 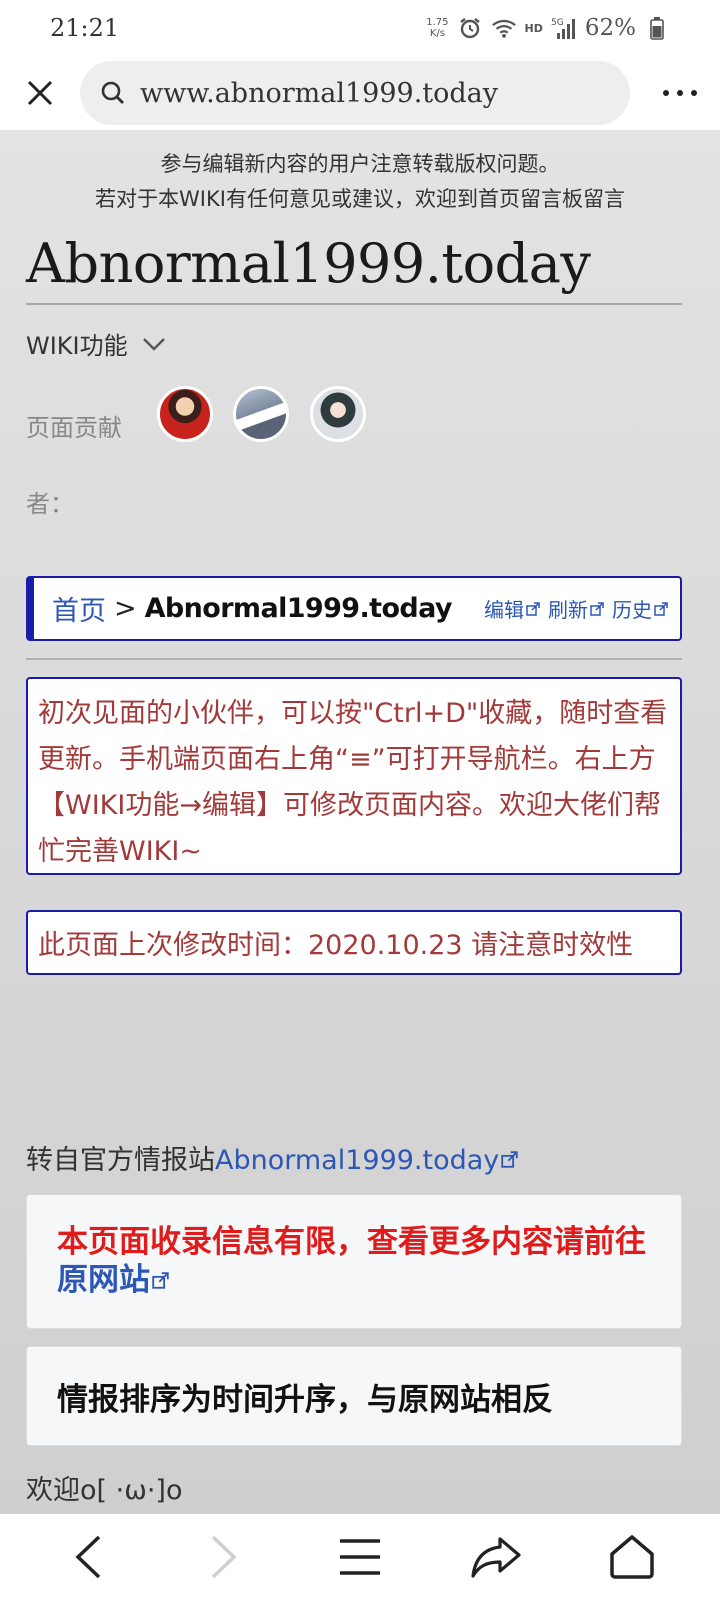 I want to click on signal-icon: 5G, so click(x=564, y=28).